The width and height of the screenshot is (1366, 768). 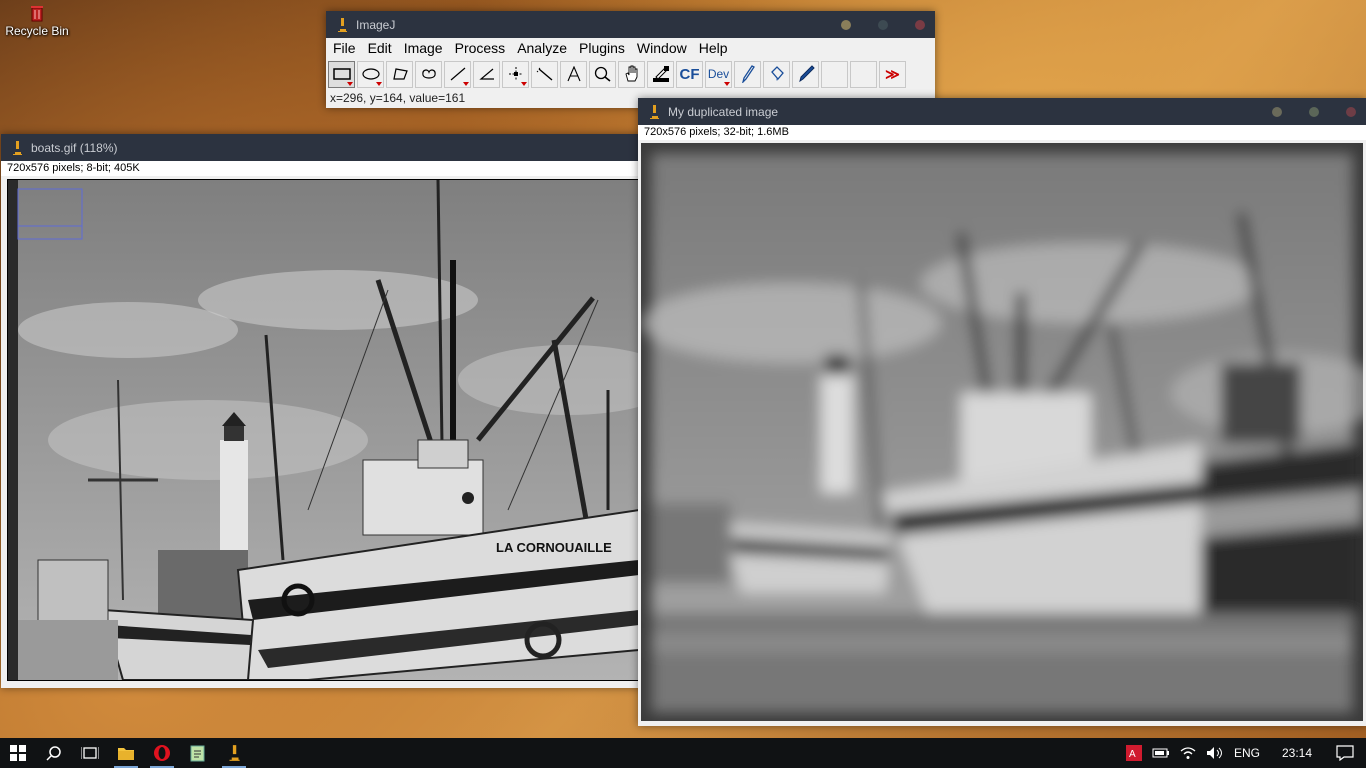 I want to click on more-tools-icon: ≫, so click(x=892, y=73).